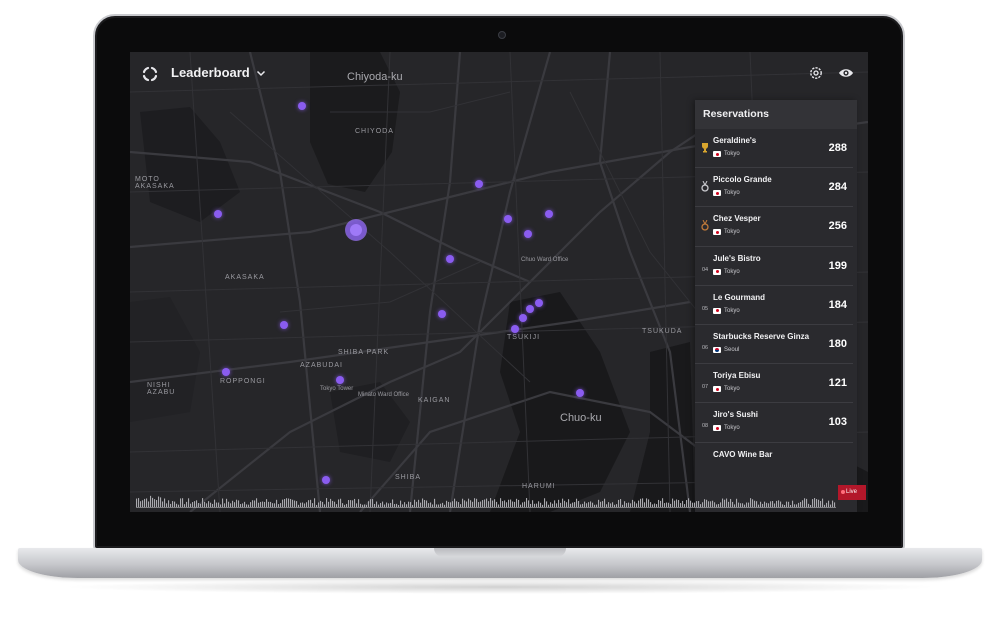 The image size is (1000, 621). Describe the element at coordinates (486, 498) in the screenshot. I see `activity-timeline` at that location.